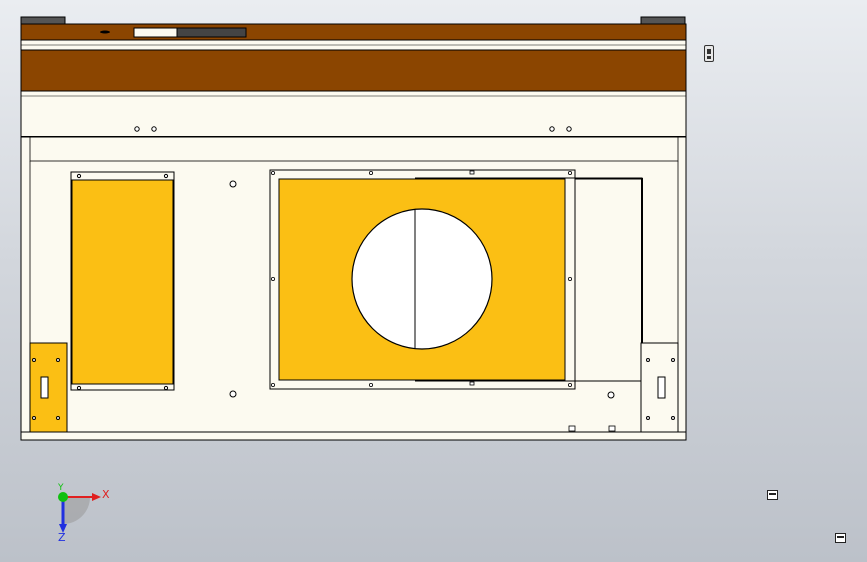 The height and width of the screenshot is (562, 867). What do you see at coordinates (353, 70) in the screenshot?
I see `main-brown-panel` at bounding box center [353, 70].